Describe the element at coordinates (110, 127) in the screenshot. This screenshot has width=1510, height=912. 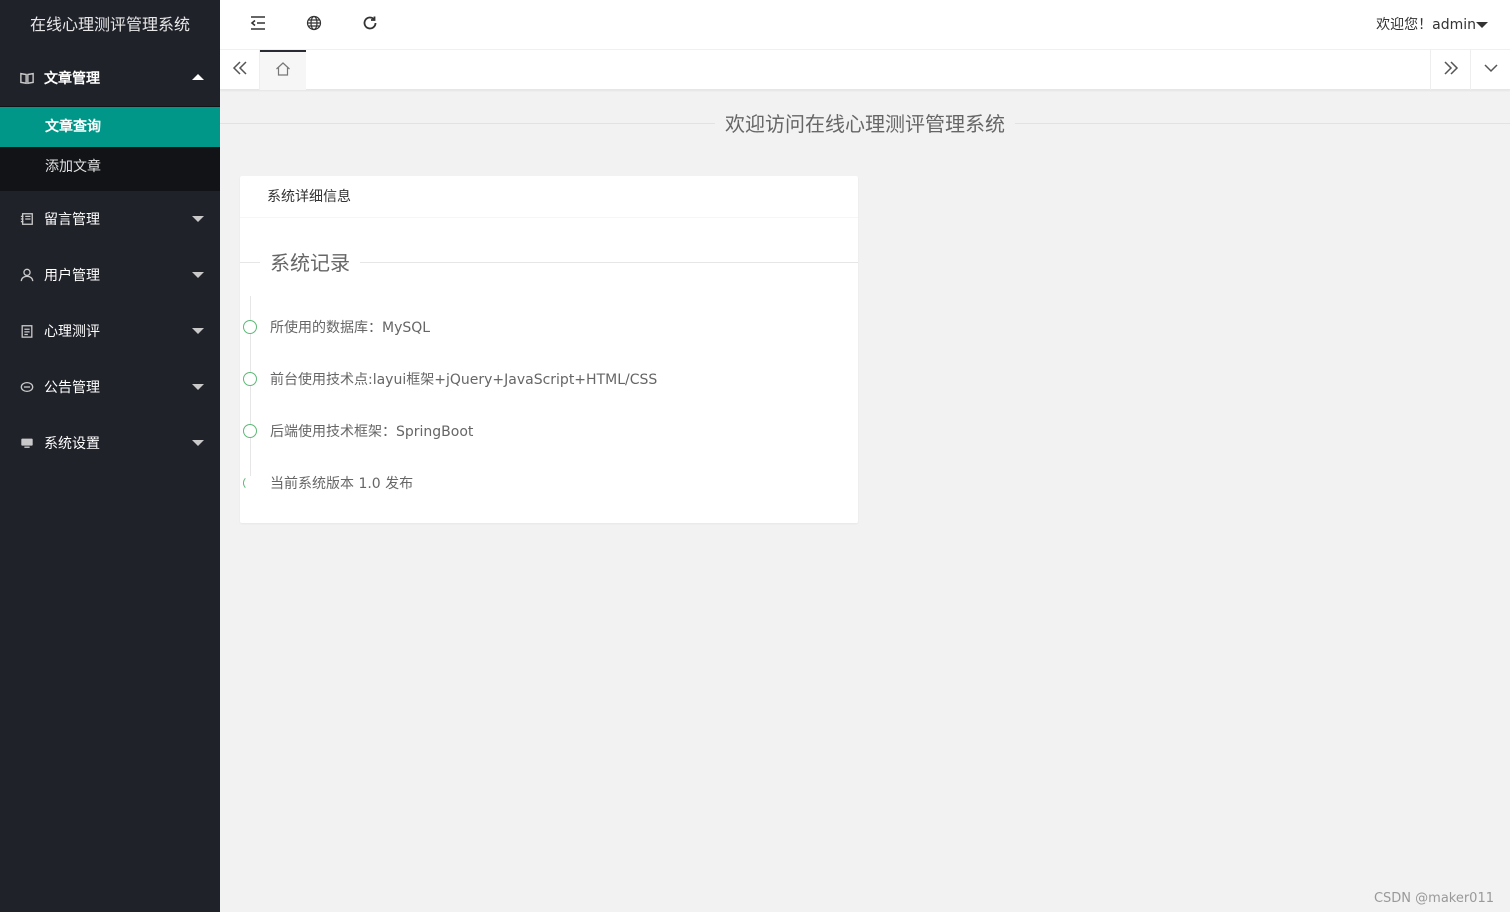
I see `sub-item-article-query: 文章查询` at that location.